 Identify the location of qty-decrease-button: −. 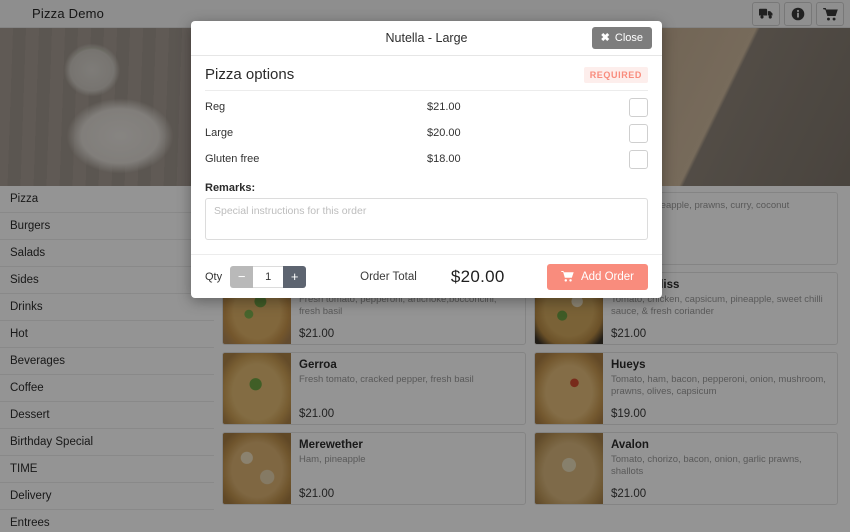
(242, 276).